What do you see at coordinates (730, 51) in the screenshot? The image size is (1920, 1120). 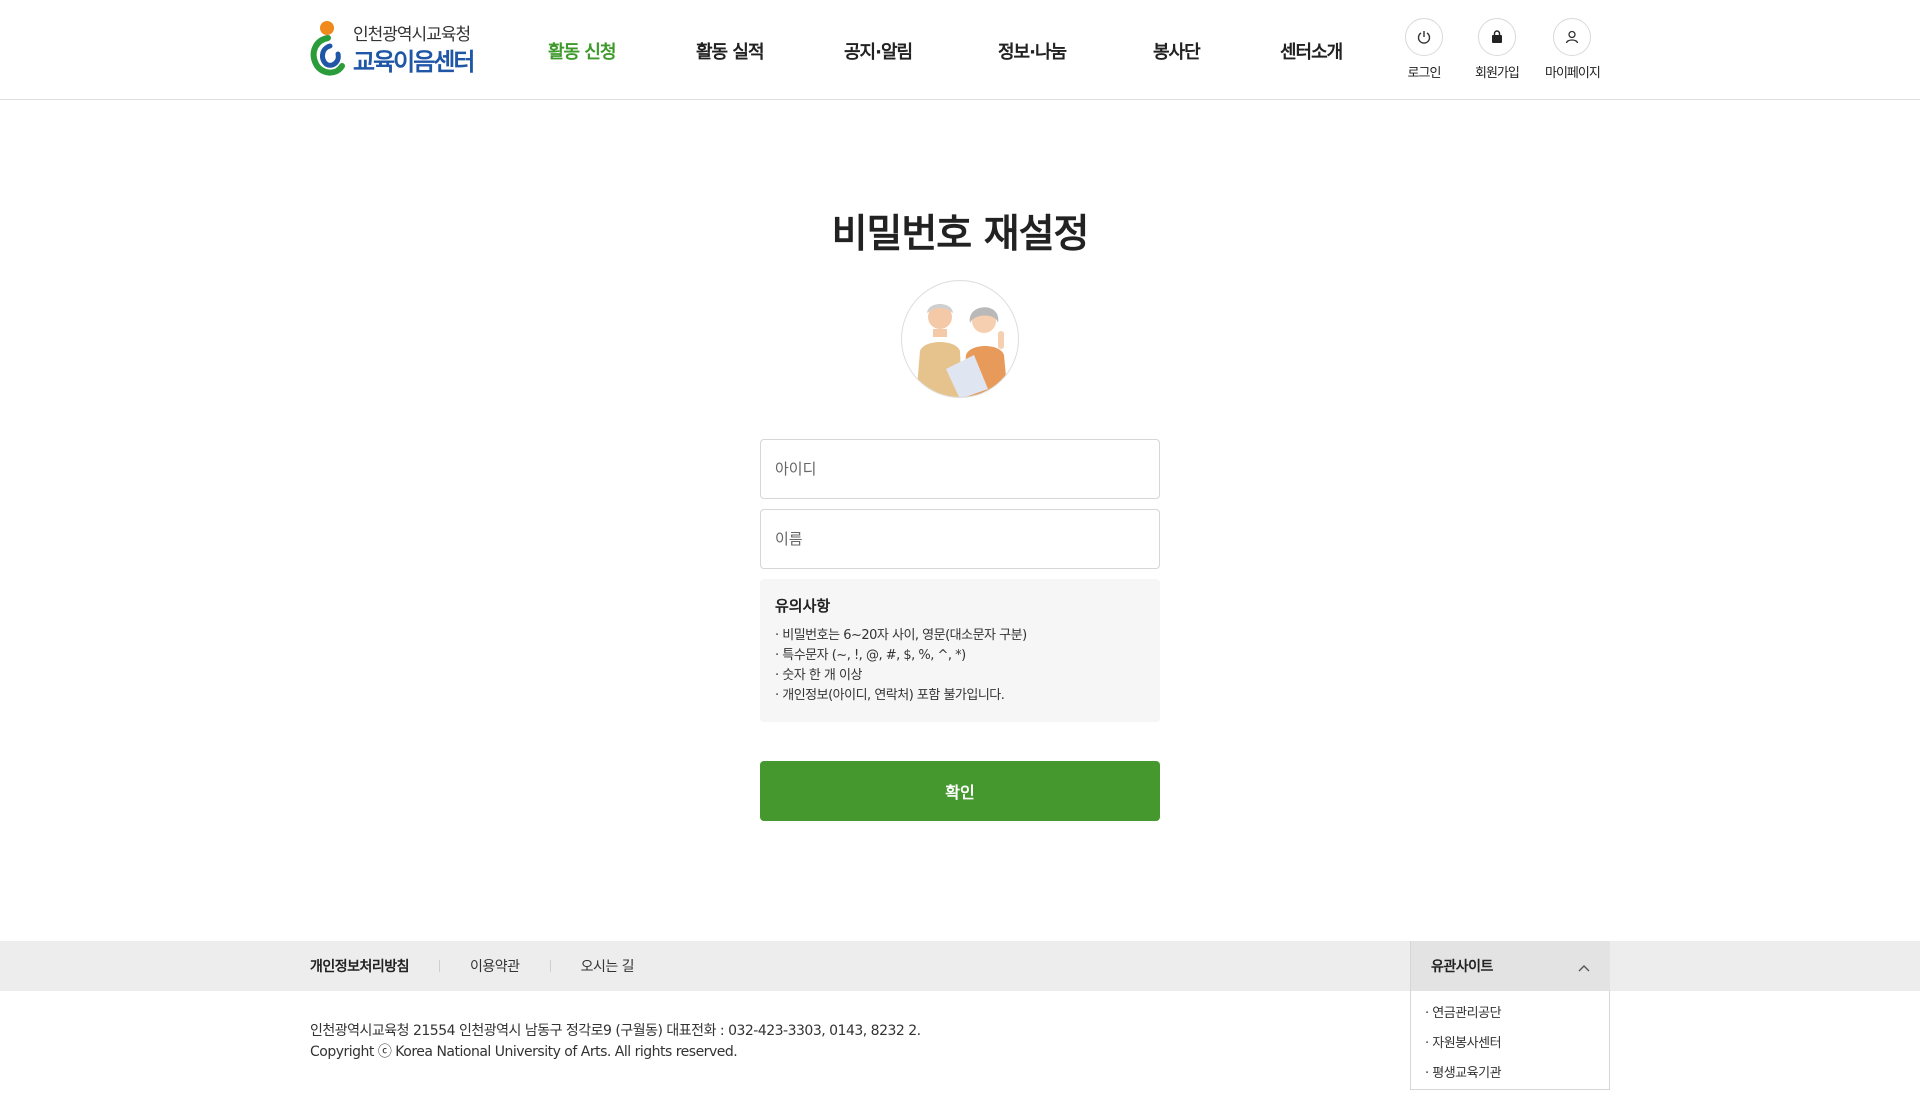 I see `nav-activity-record: 활동 실적` at bounding box center [730, 51].